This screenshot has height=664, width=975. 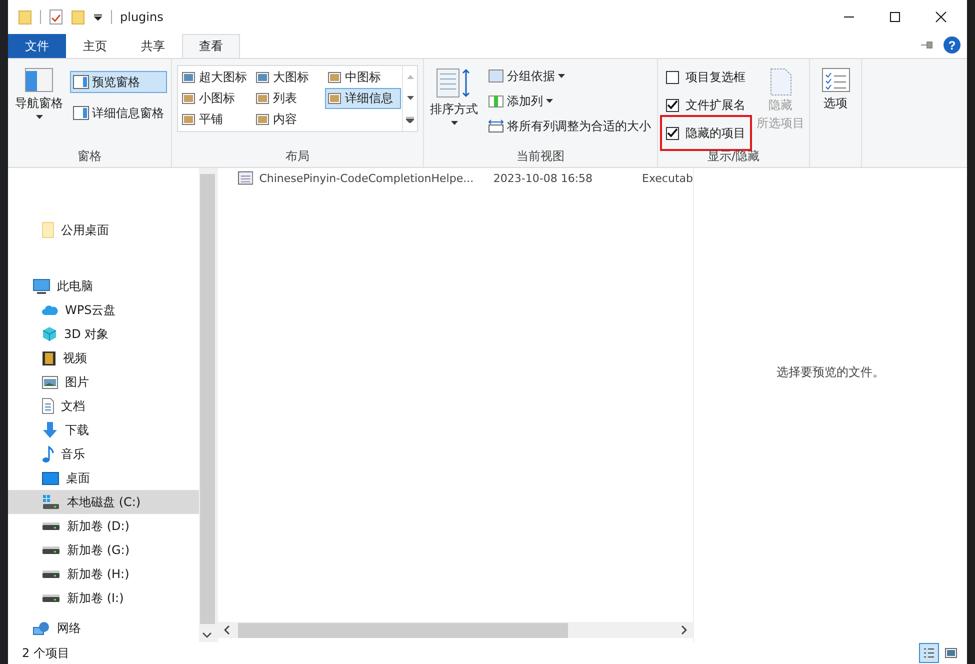 I want to click on columns-icon, so click(x=496, y=101).